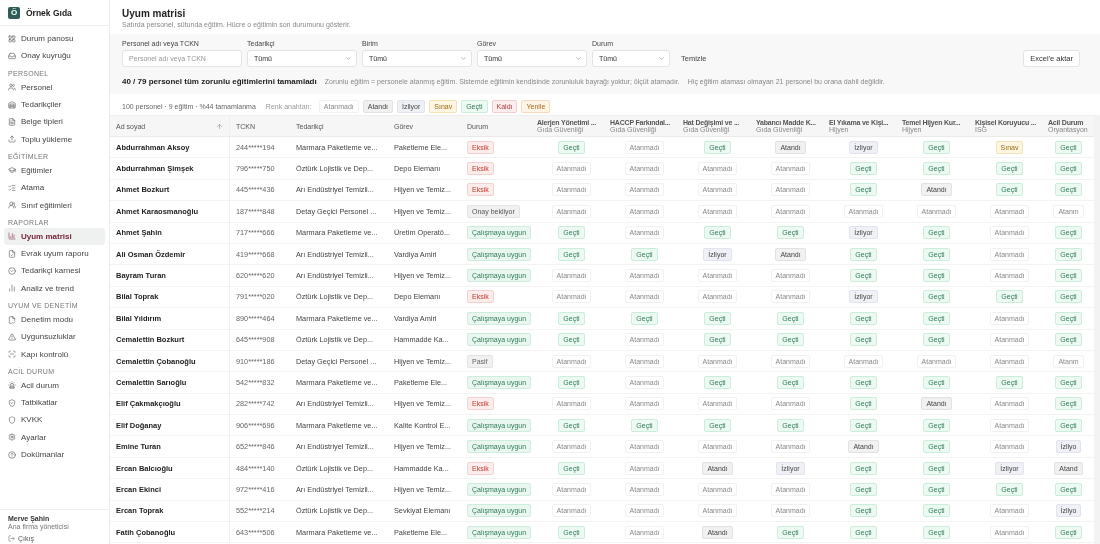 Image resolution: width=1100 pixels, height=544 pixels. What do you see at coordinates (14, 12) in the screenshot?
I see `brand-logo: Ö` at bounding box center [14, 12].